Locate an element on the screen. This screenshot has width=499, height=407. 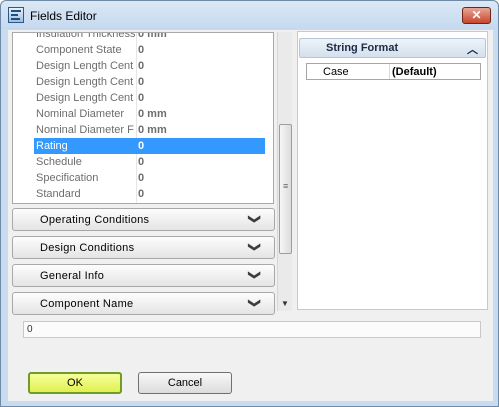
close-button: ✕ is located at coordinates (476, 15).